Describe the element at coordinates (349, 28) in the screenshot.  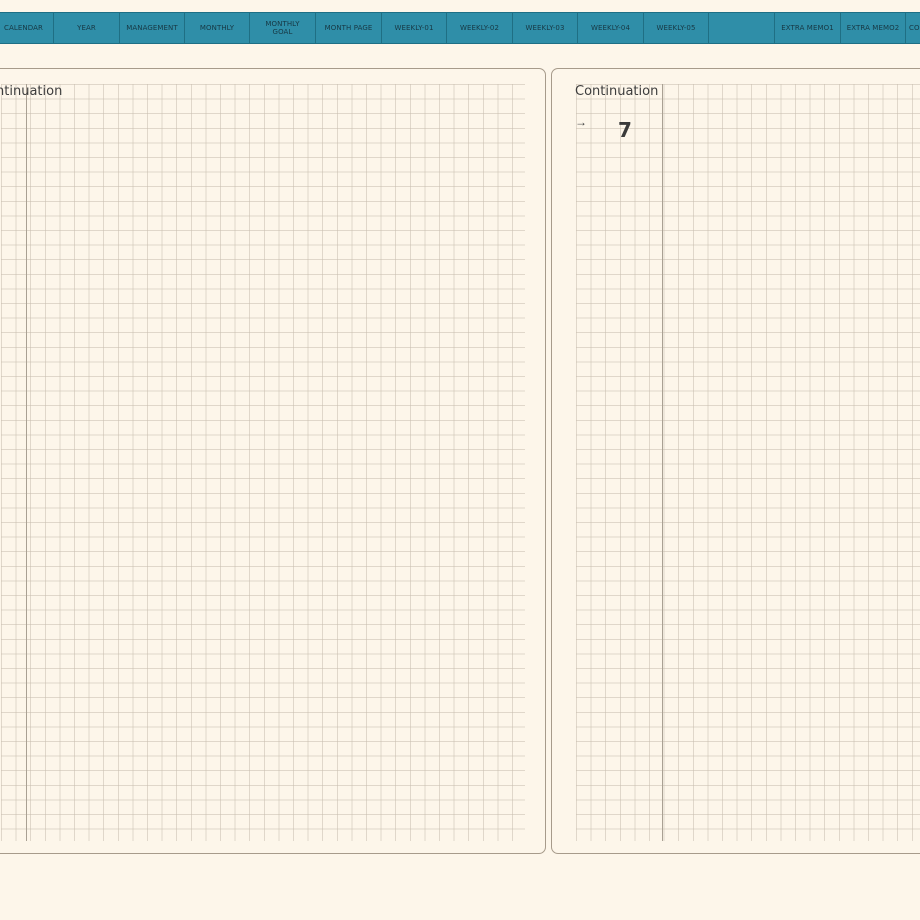
I see `tab-month-page: MONTH PAGE` at that location.